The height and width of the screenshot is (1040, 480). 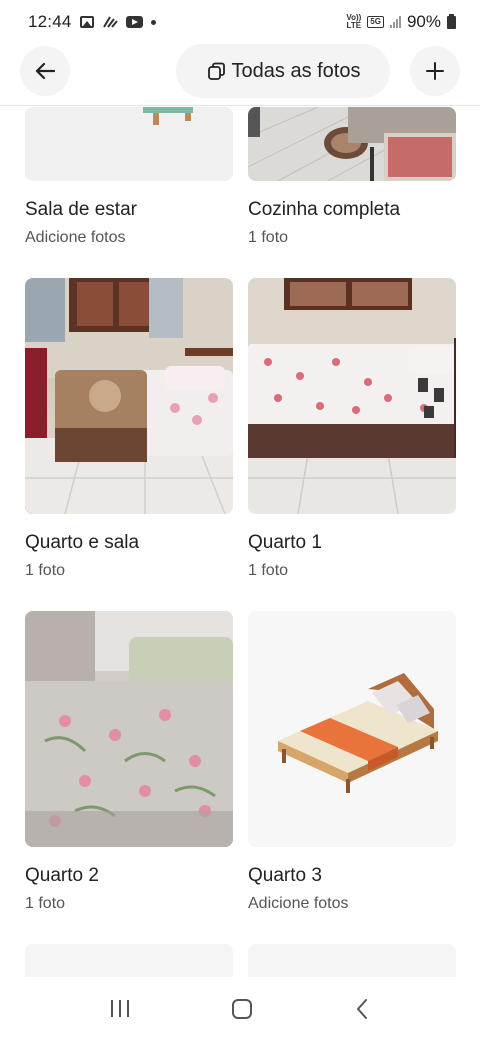 I want to click on recents-icon, so click(x=120, y=1008).